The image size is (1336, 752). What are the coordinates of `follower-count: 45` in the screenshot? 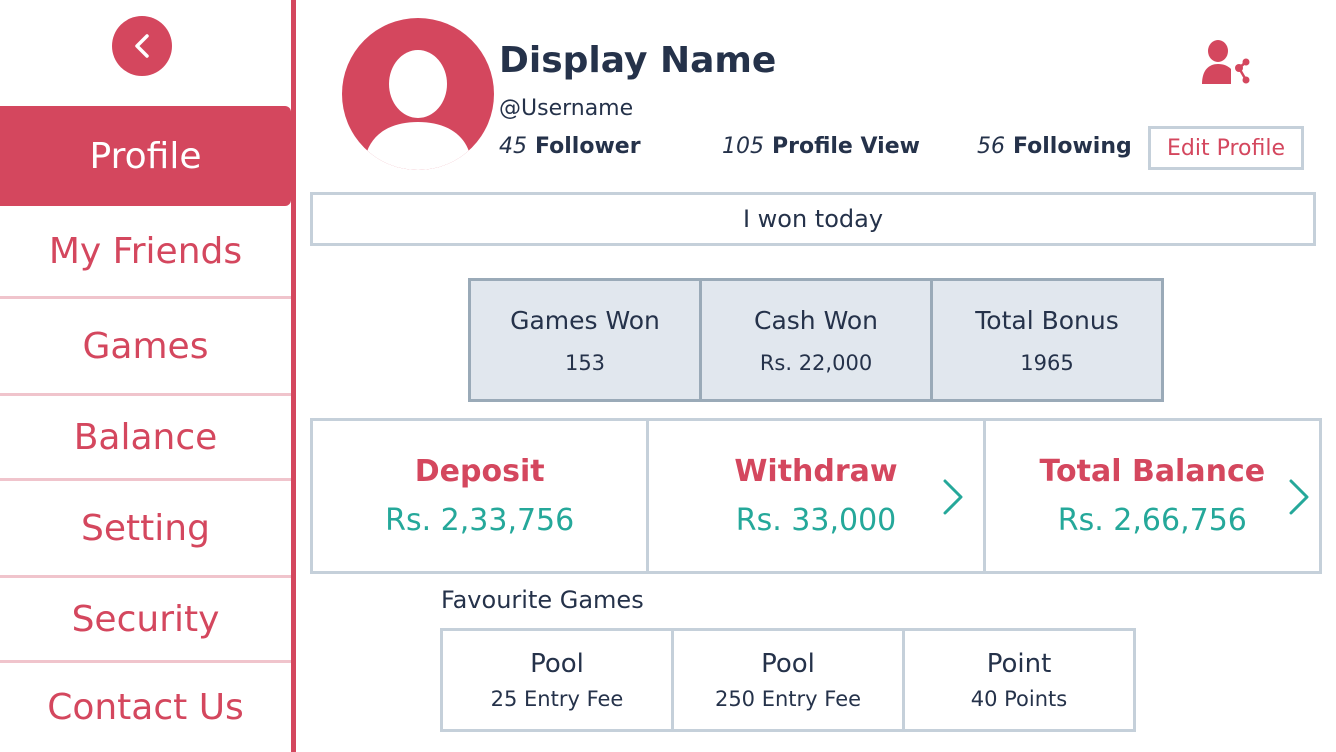 It's located at (513, 146).